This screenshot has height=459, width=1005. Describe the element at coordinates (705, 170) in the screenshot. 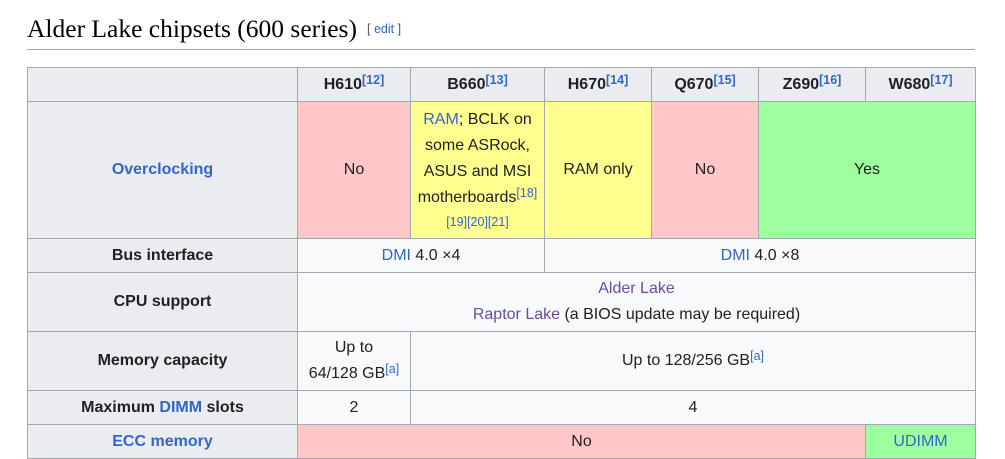

I see `oc-q670: No` at that location.